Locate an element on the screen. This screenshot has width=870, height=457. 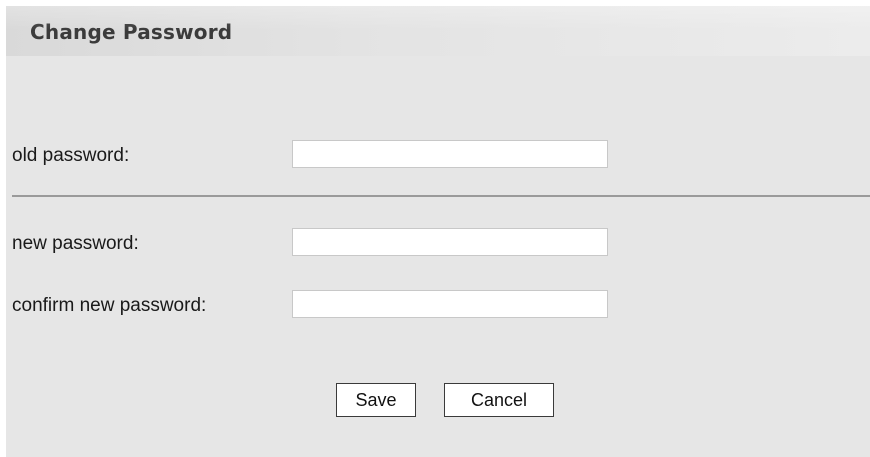
dialog-title: Change Password is located at coordinates (131, 32).